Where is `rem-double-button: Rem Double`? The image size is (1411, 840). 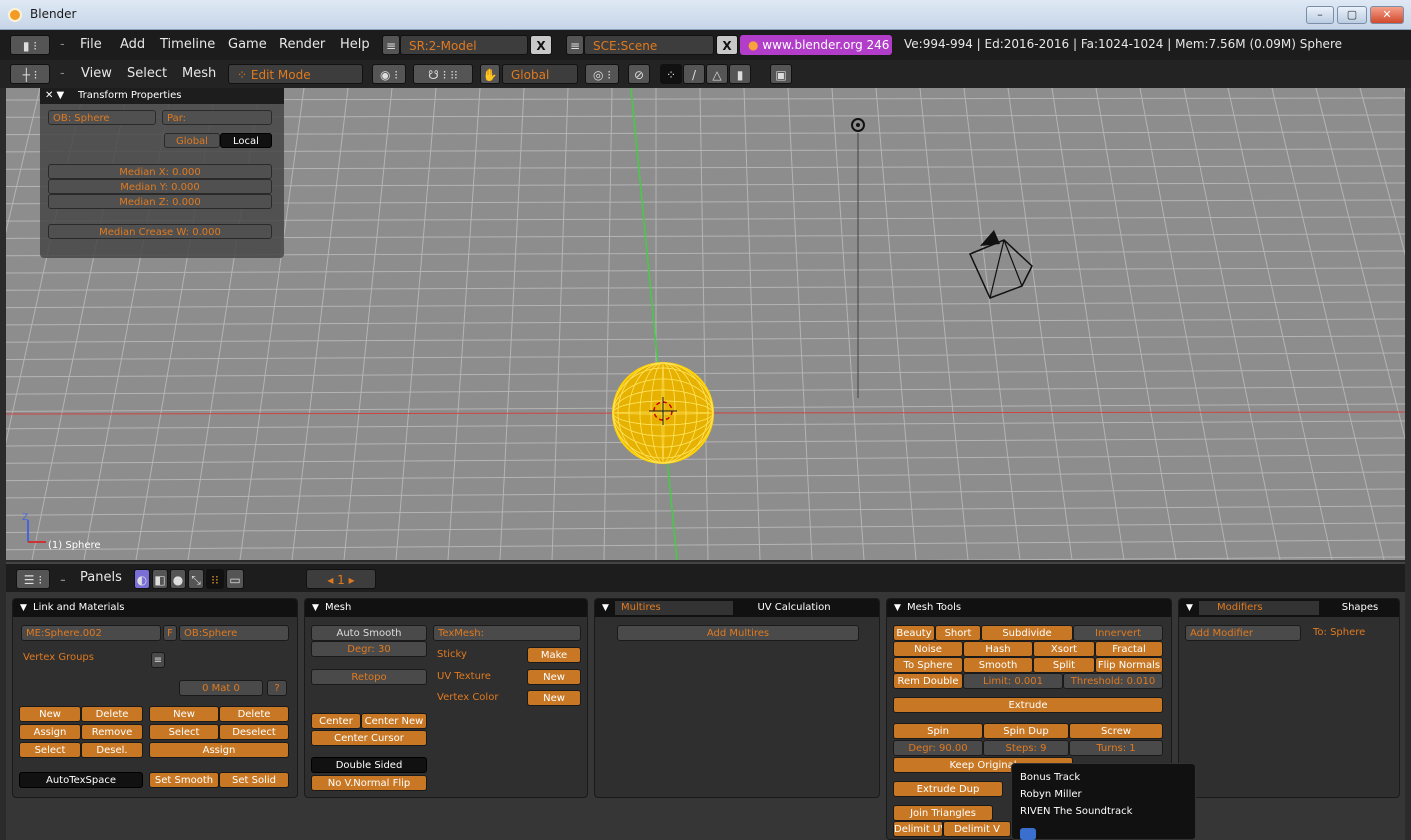 rem-double-button: Rem Double is located at coordinates (928, 681).